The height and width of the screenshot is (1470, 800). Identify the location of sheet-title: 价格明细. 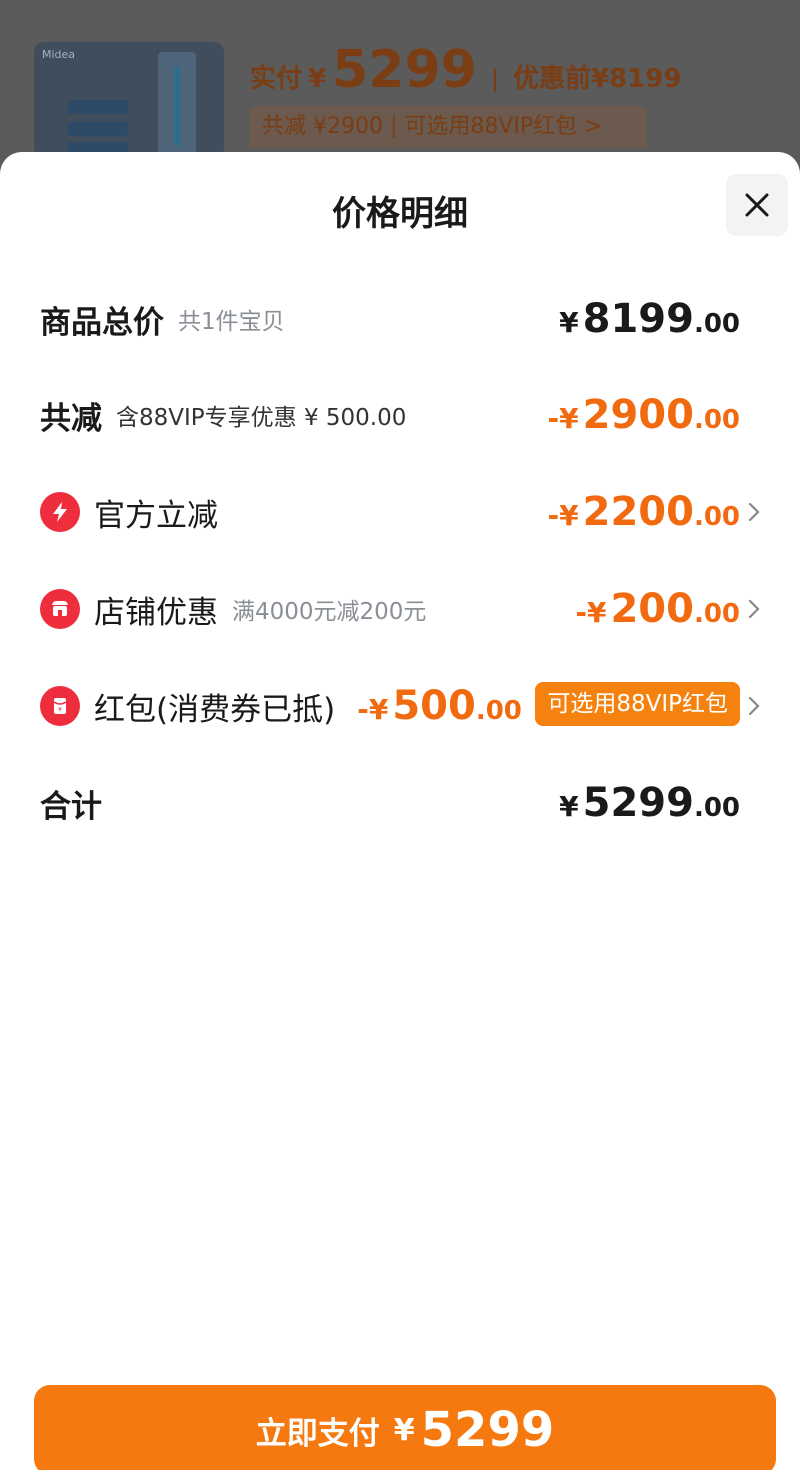
(400, 214).